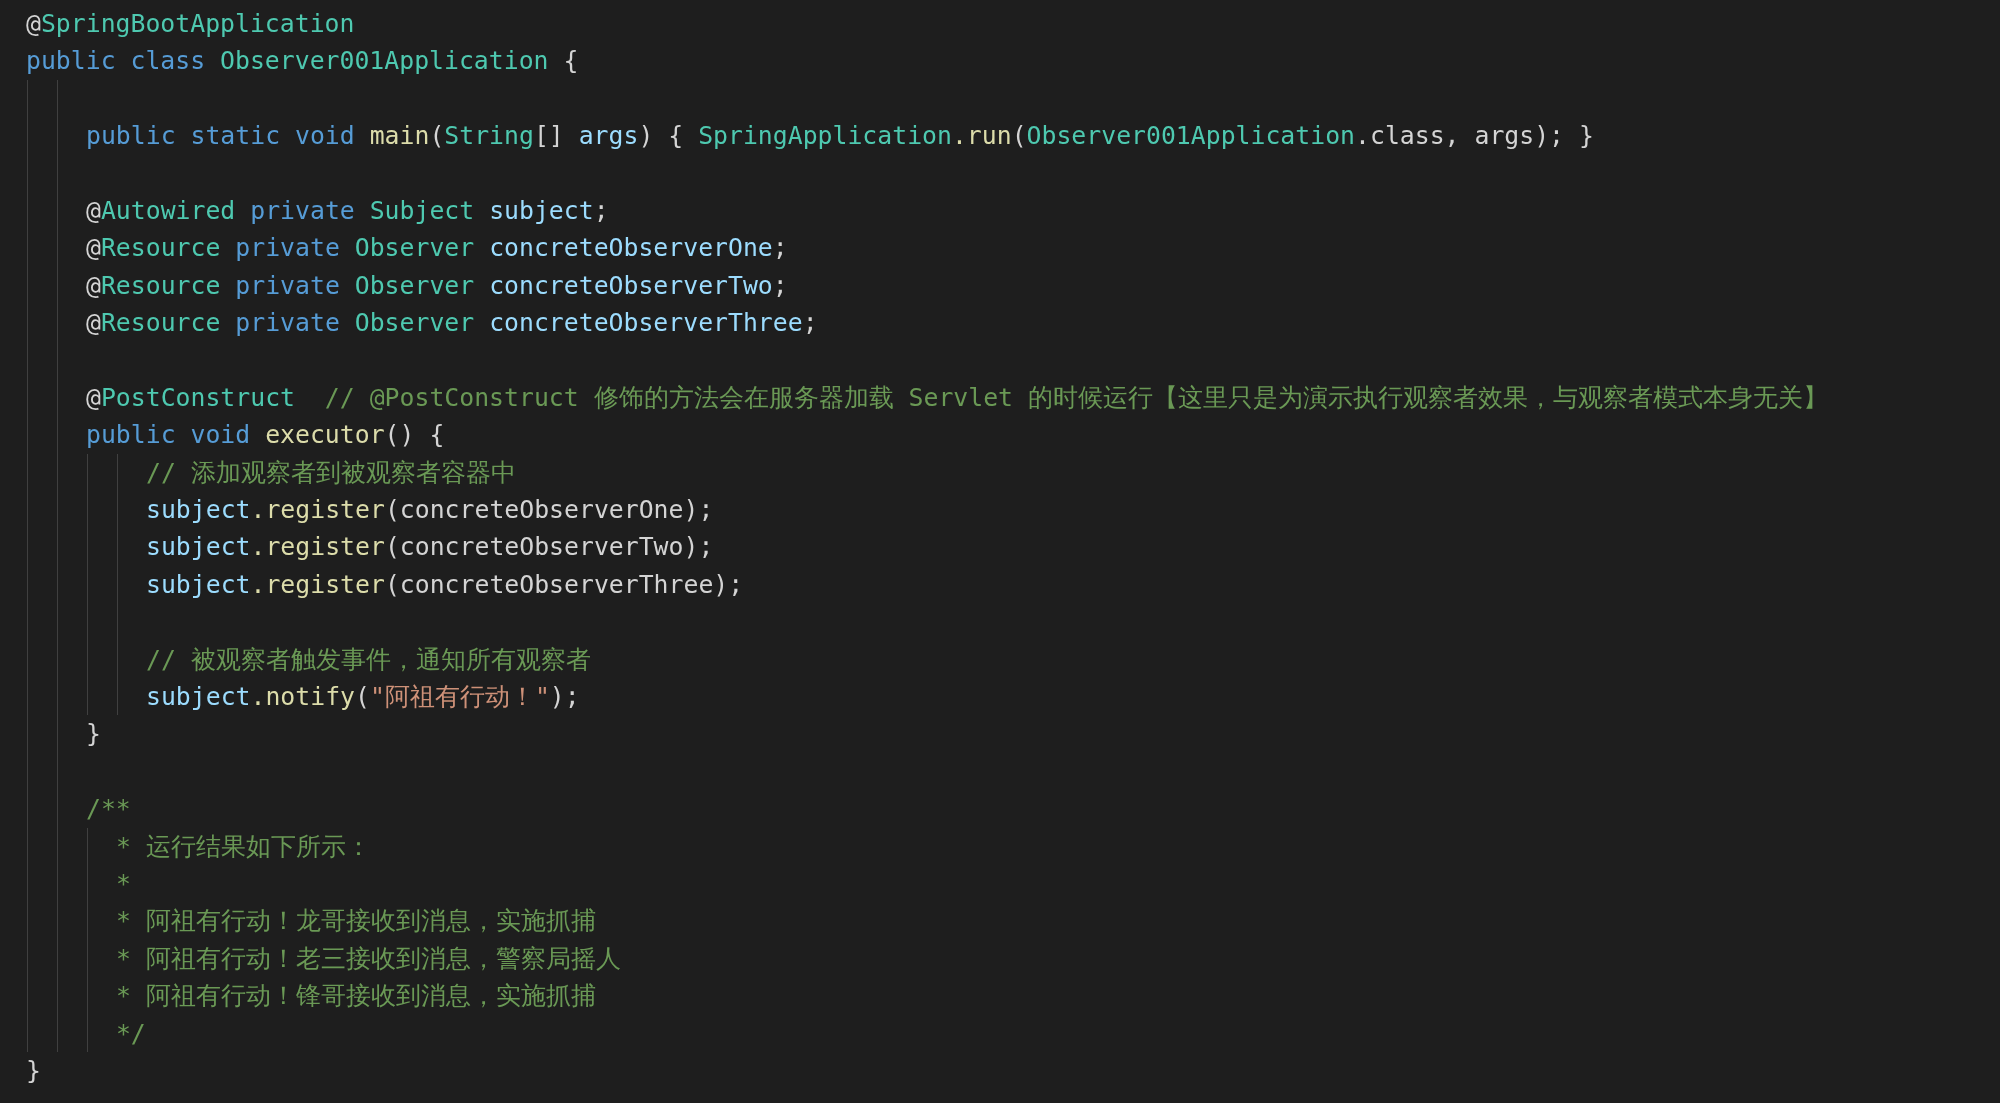  I want to click on code-line: subject.register(concreteObserverThree);, so click(445, 584).